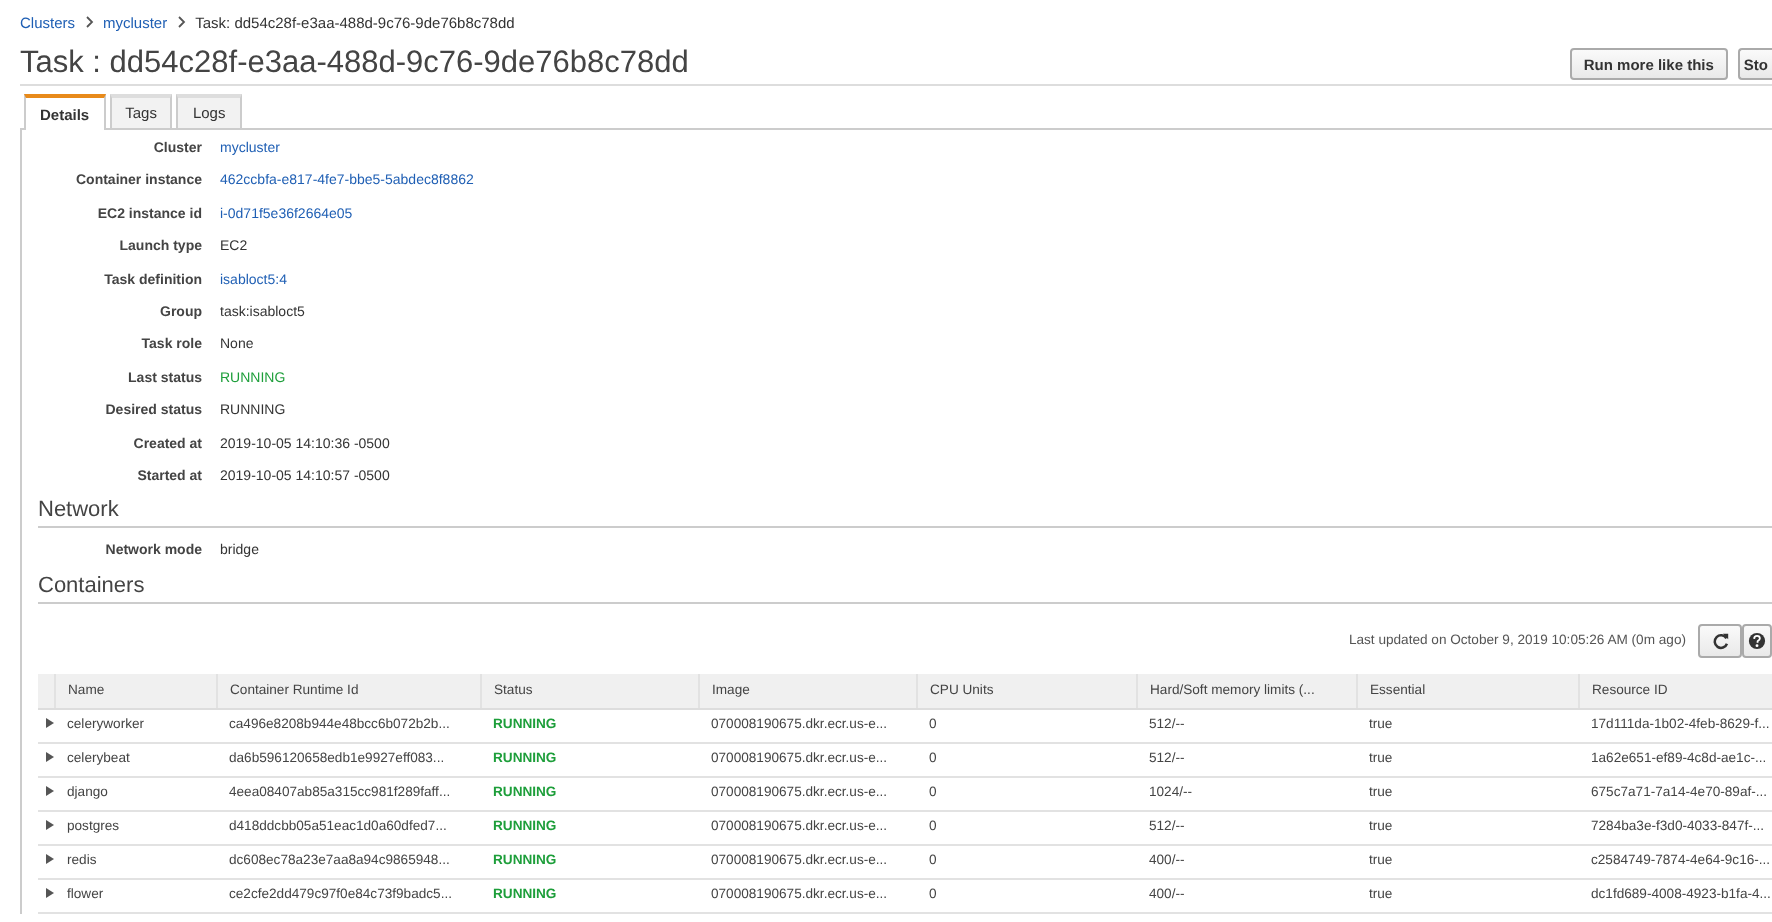  Describe the element at coordinates (905, 588) in the screenshot. I see `section-heading: Containers` at that location.